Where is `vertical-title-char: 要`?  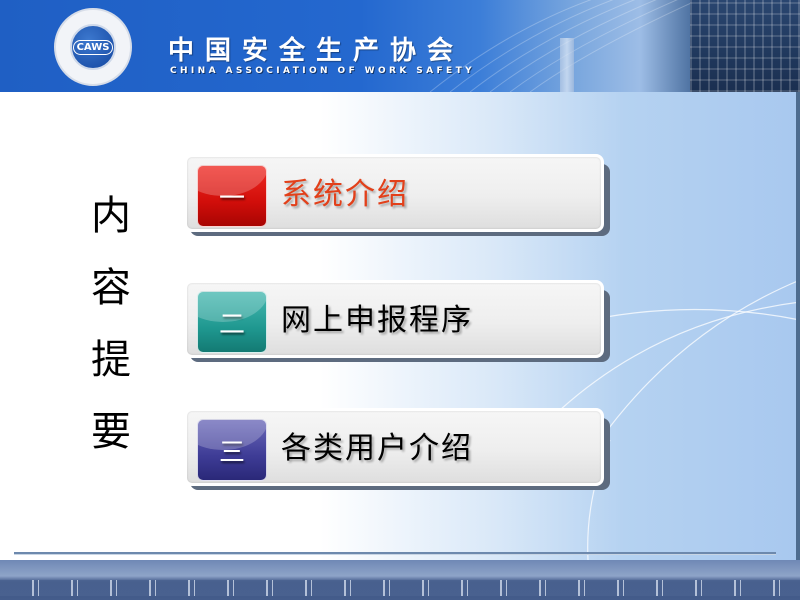
vertical-title-char: 要 is located at coordinates (111, 432).